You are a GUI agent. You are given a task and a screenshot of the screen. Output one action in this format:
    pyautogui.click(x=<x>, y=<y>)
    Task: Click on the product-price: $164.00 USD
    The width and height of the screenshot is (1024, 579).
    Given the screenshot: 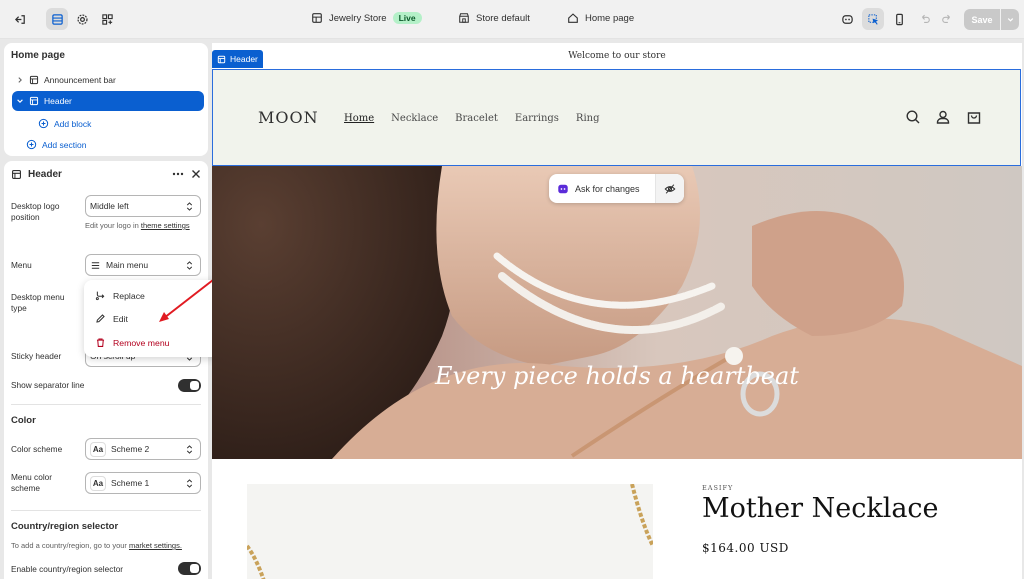 What is the action you would take?
    pyautogui.click(x=745, y=548)
    